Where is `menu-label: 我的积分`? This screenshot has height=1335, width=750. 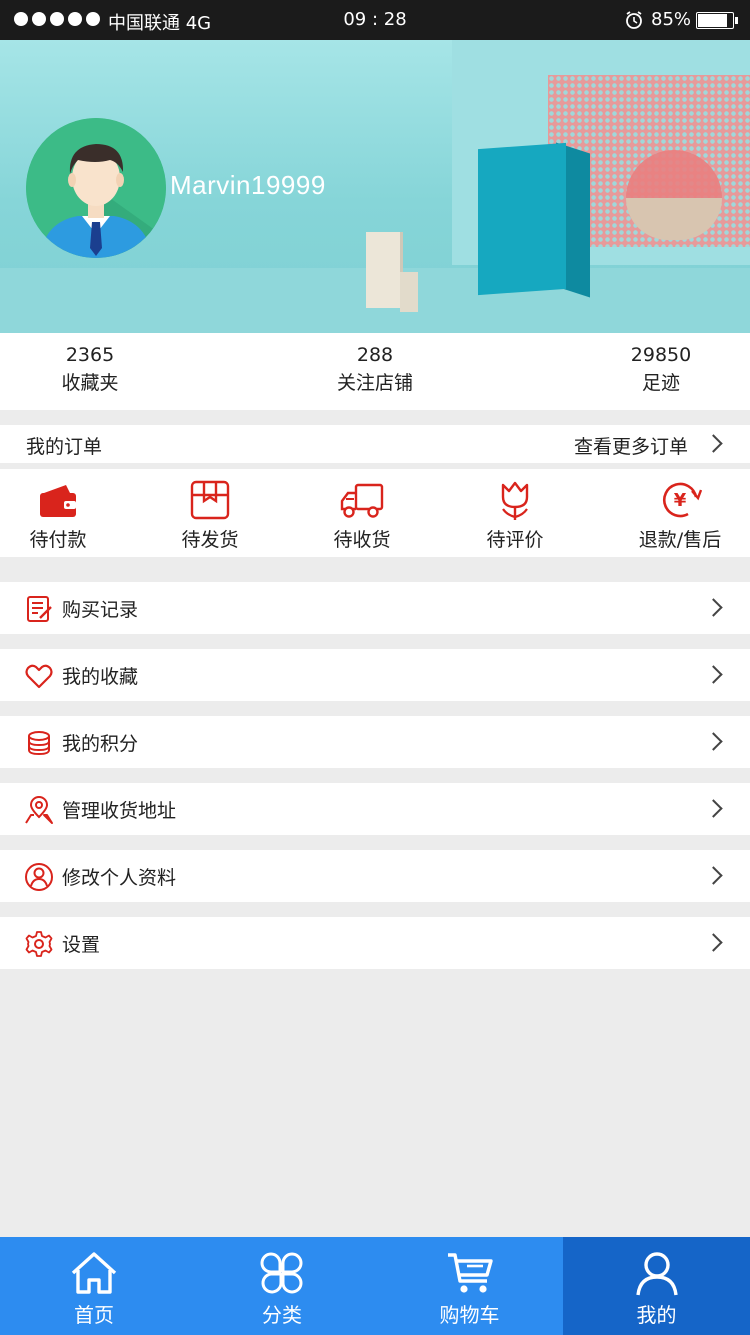
menu-label: 我的积分 is located at coordinates (100, 744).